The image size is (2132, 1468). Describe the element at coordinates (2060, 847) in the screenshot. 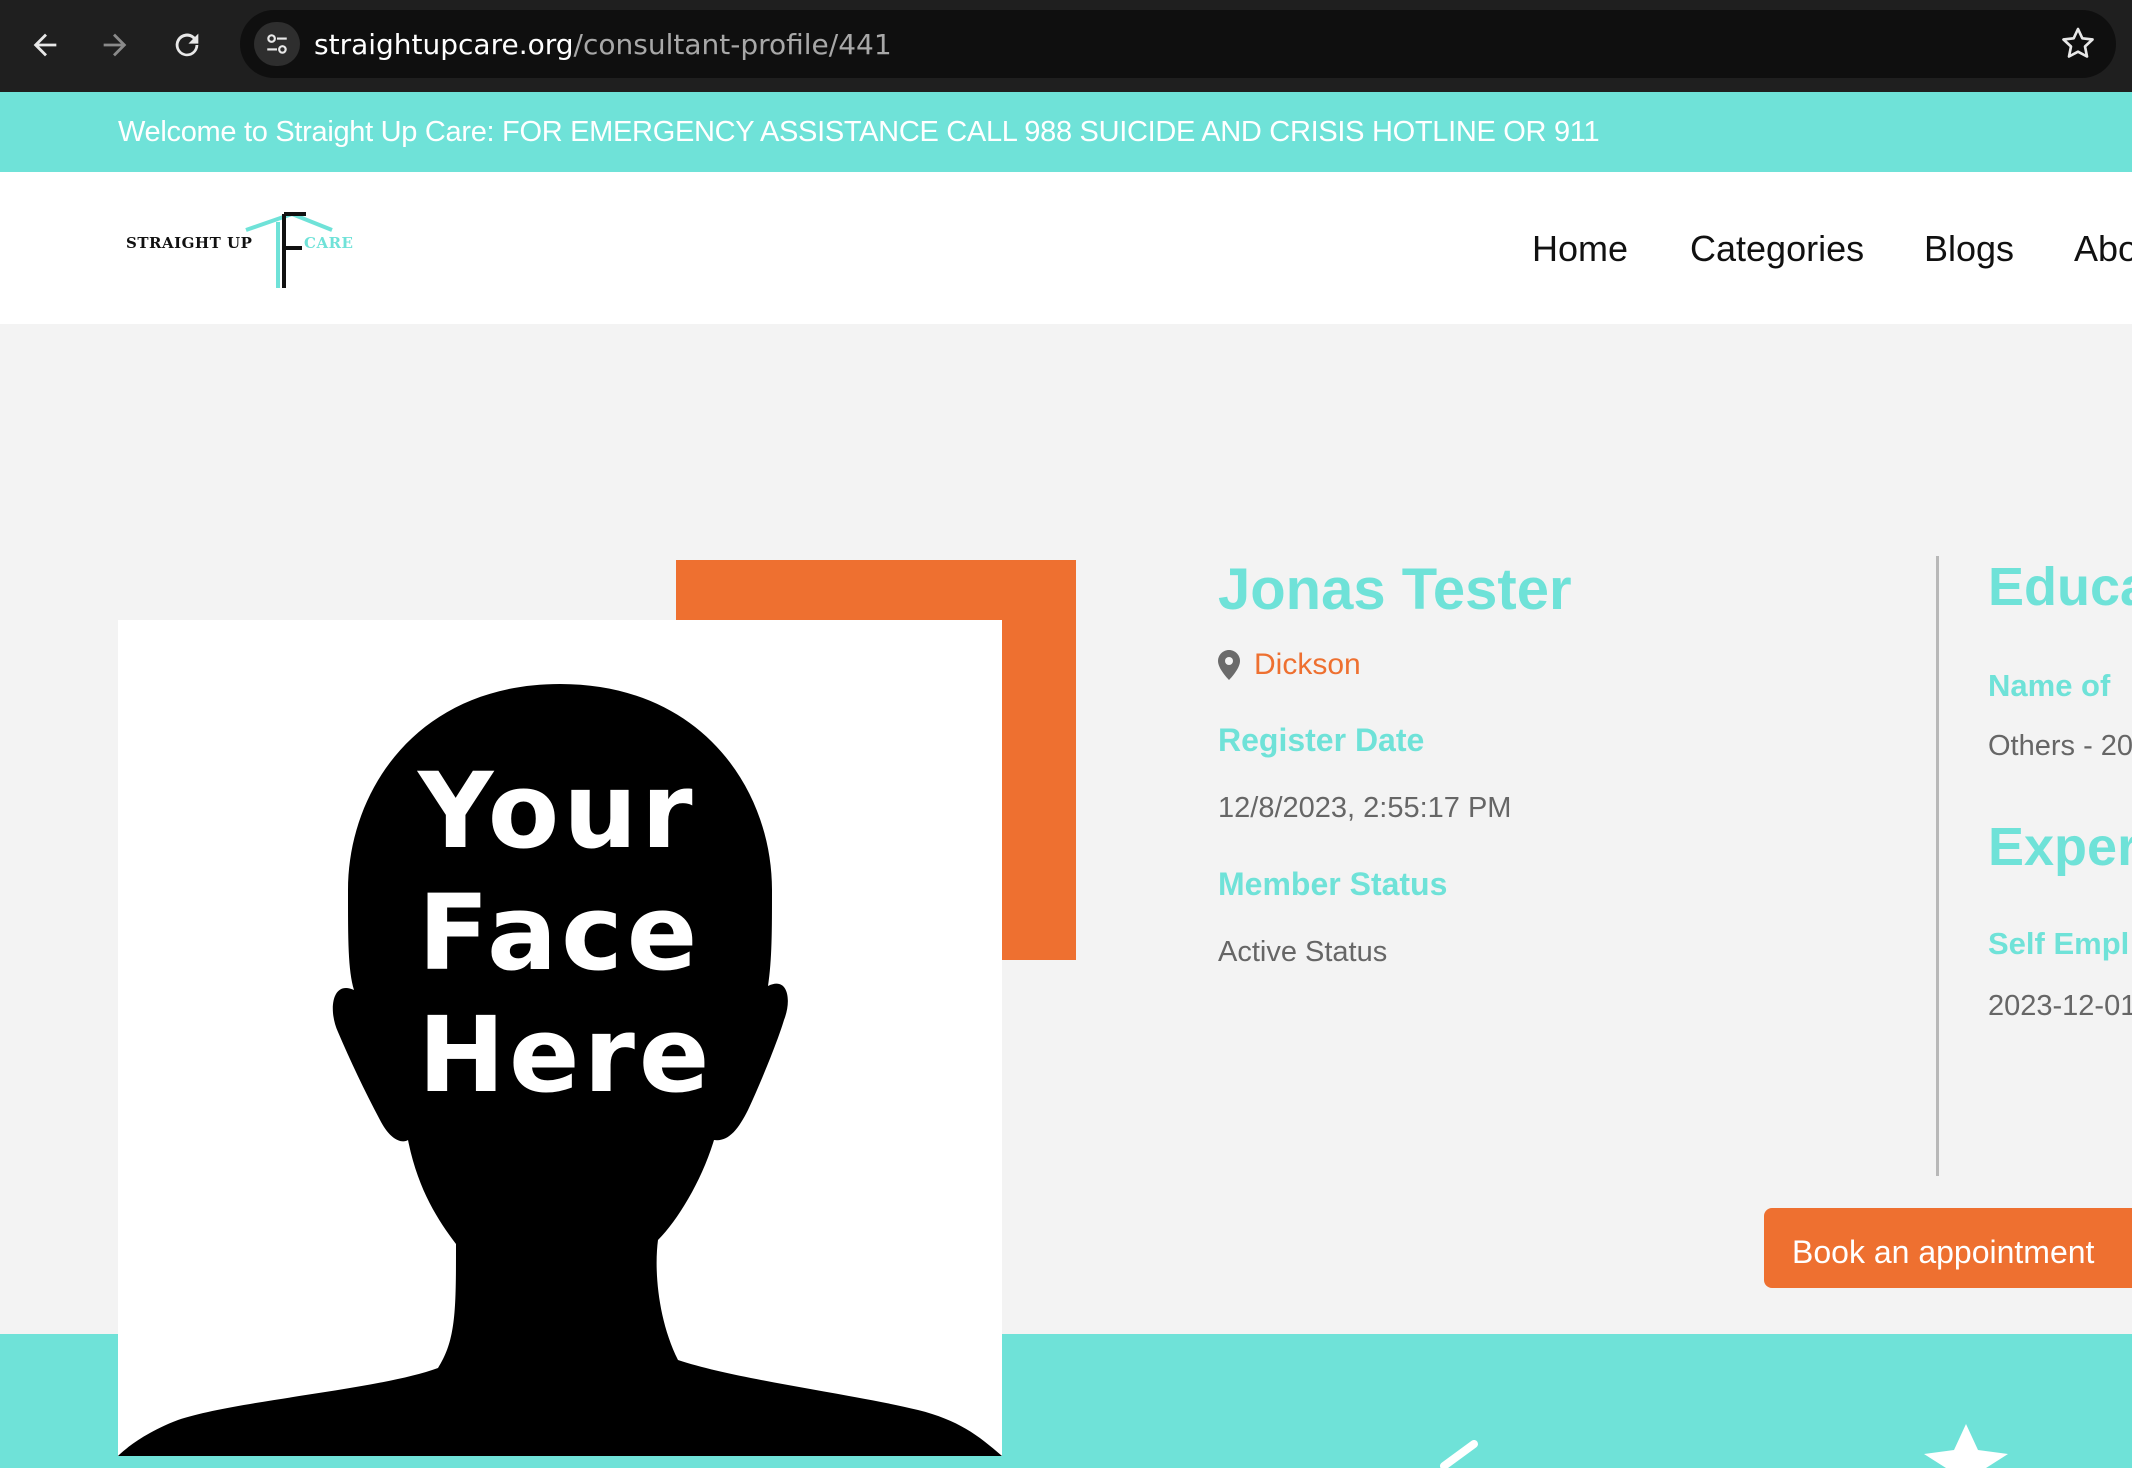

I see `experience-heading: Experi` at that location.